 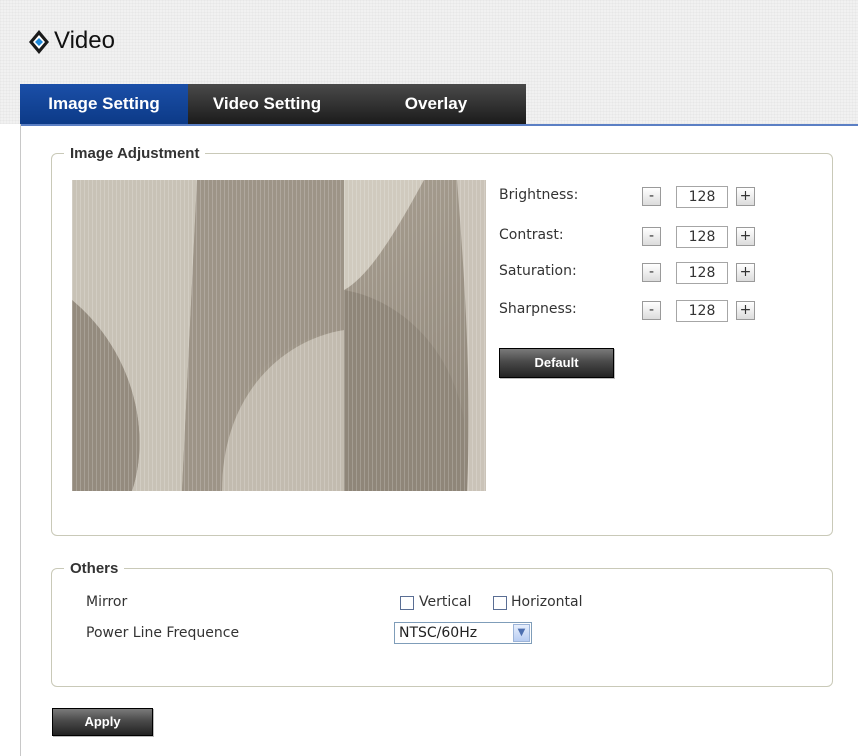 I want to click on image-adjustment-legend: Image Adjustment, so click(x=135, y=153).